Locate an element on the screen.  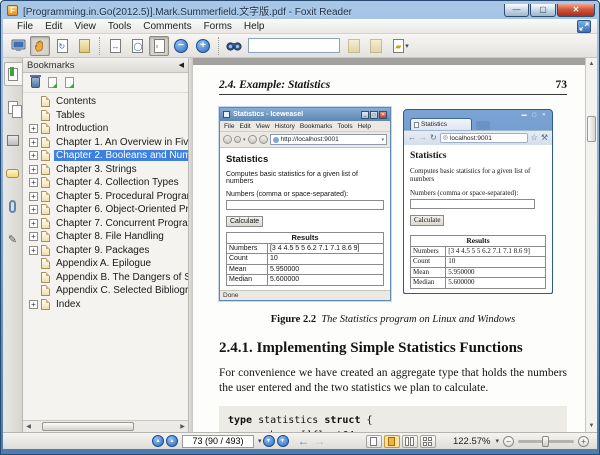
scroll-left-icon: ◀ is located at coordinates (28, 426).